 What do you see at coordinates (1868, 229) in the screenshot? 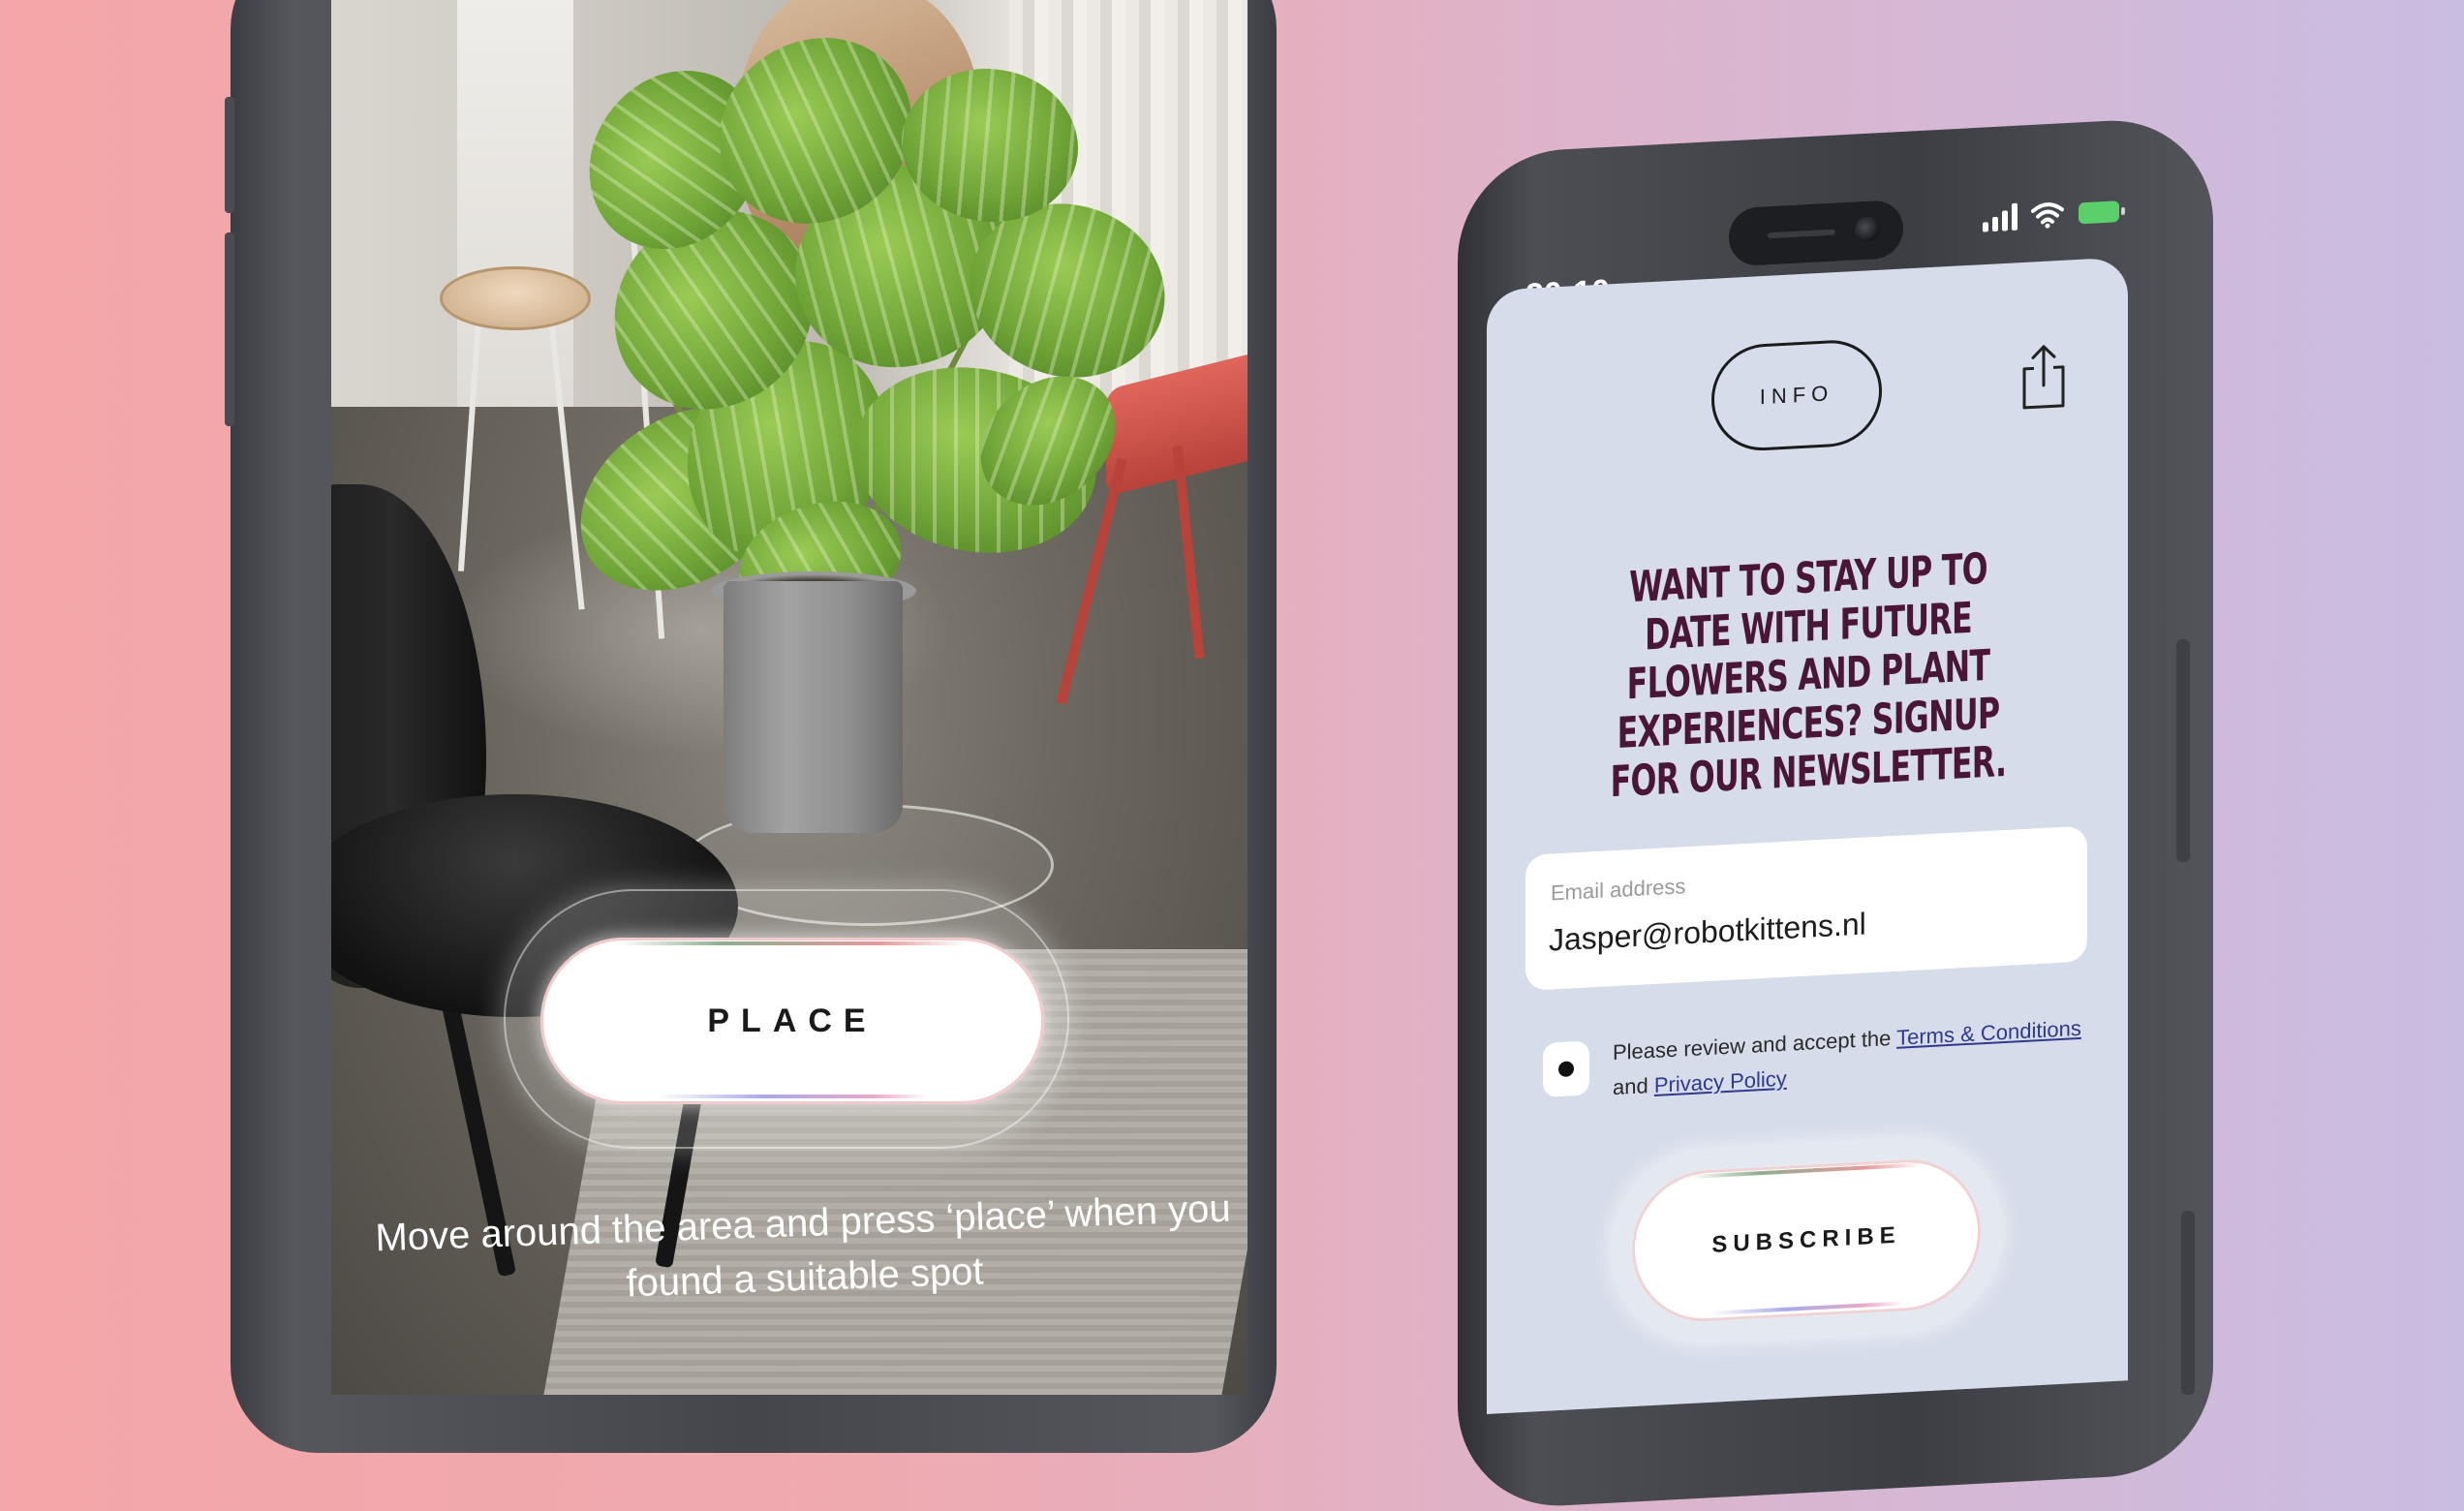
I see `front-camera` at bounding box center [1868, 229].